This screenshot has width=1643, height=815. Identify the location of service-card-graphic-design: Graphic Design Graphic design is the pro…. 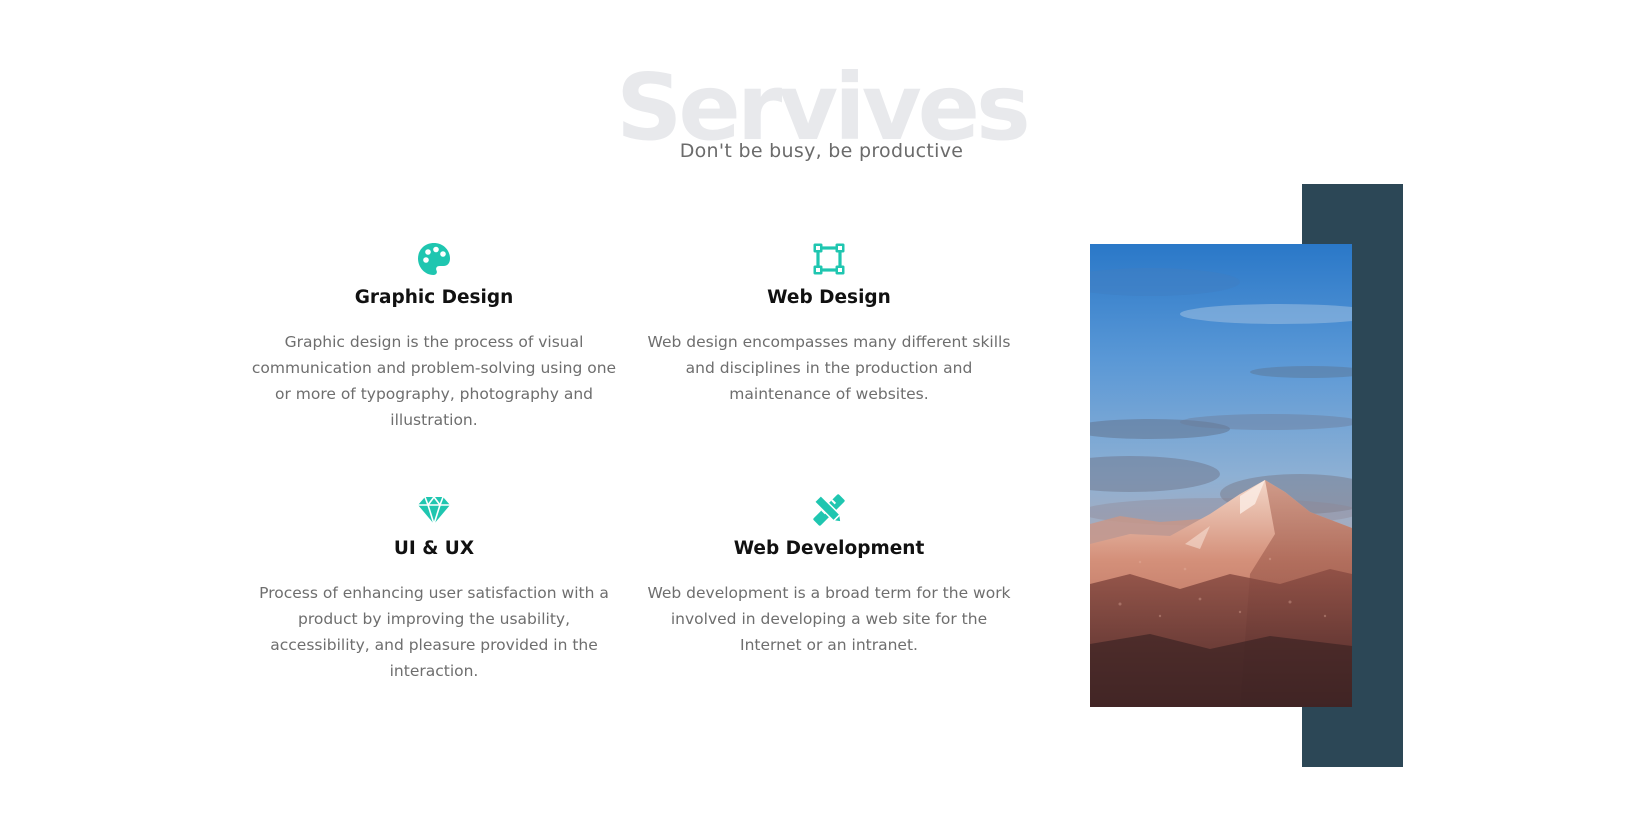
(434, 337).